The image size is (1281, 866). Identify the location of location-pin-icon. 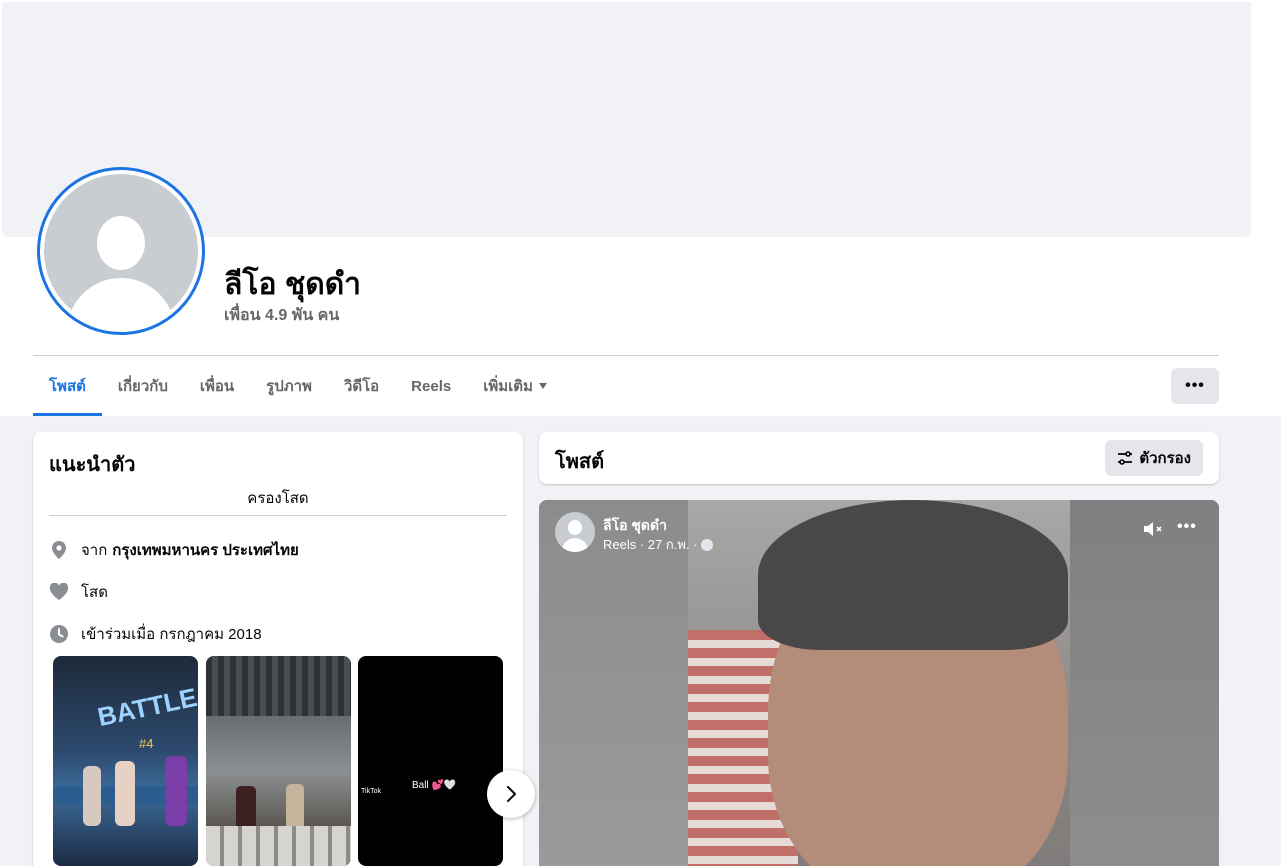
(59, 550).